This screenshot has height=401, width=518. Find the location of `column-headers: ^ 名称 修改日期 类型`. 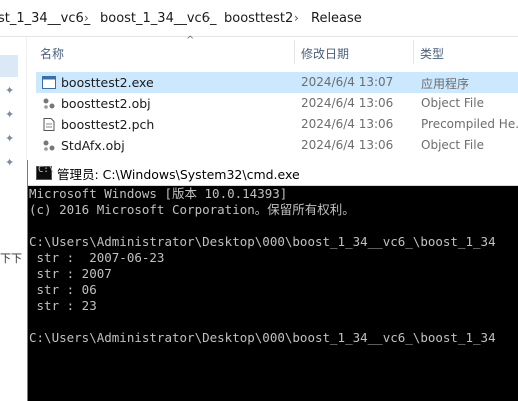

column-headers: ^ 名称 修改日期 类型 is located at coordinates (272, 51).